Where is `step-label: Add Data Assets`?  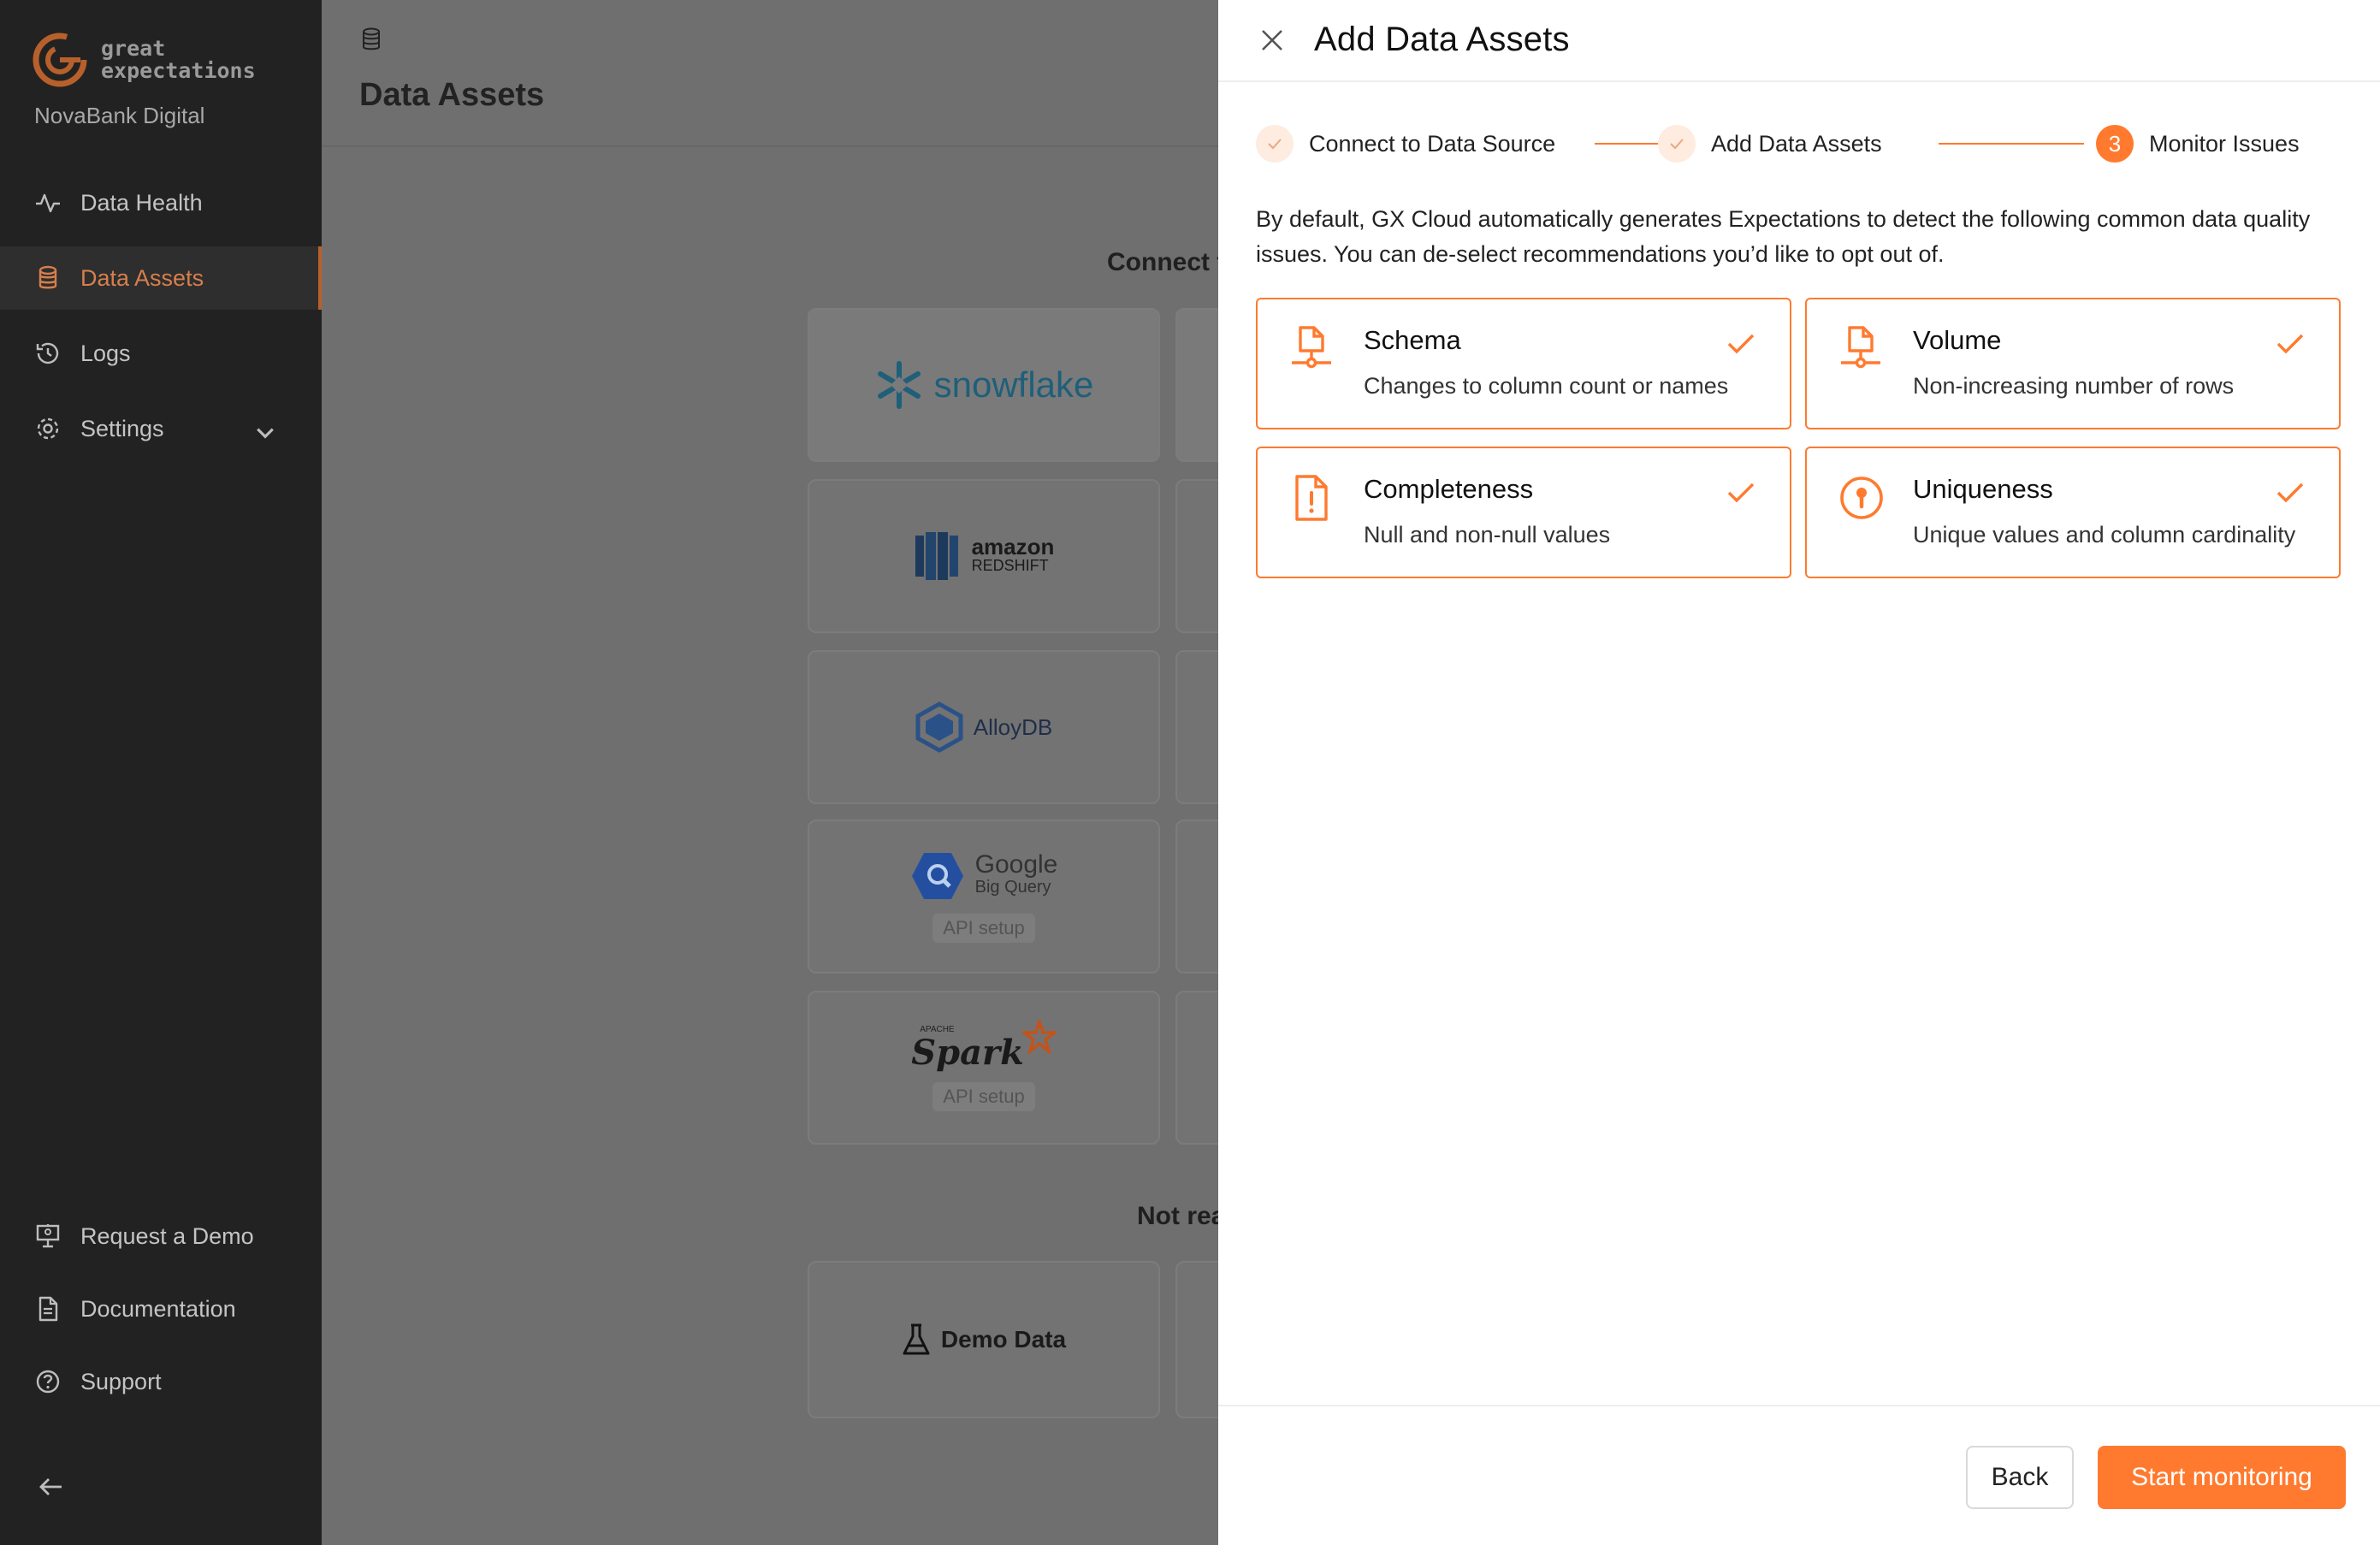
step-label: Add Data Assets is located at coordinates (1796, 143).